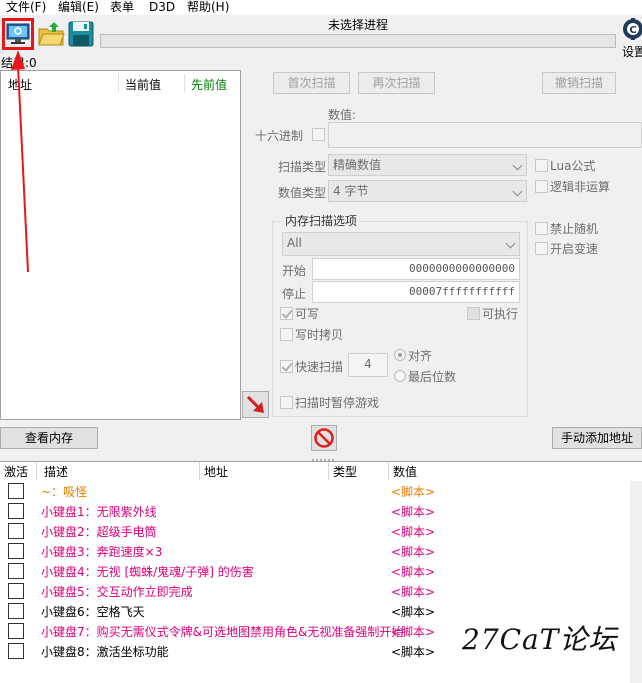 This screenshot has height=683, width=642. Describe the element at coordinates (318, 134) in the screenshot. I see `hex-checkbox` at that location.